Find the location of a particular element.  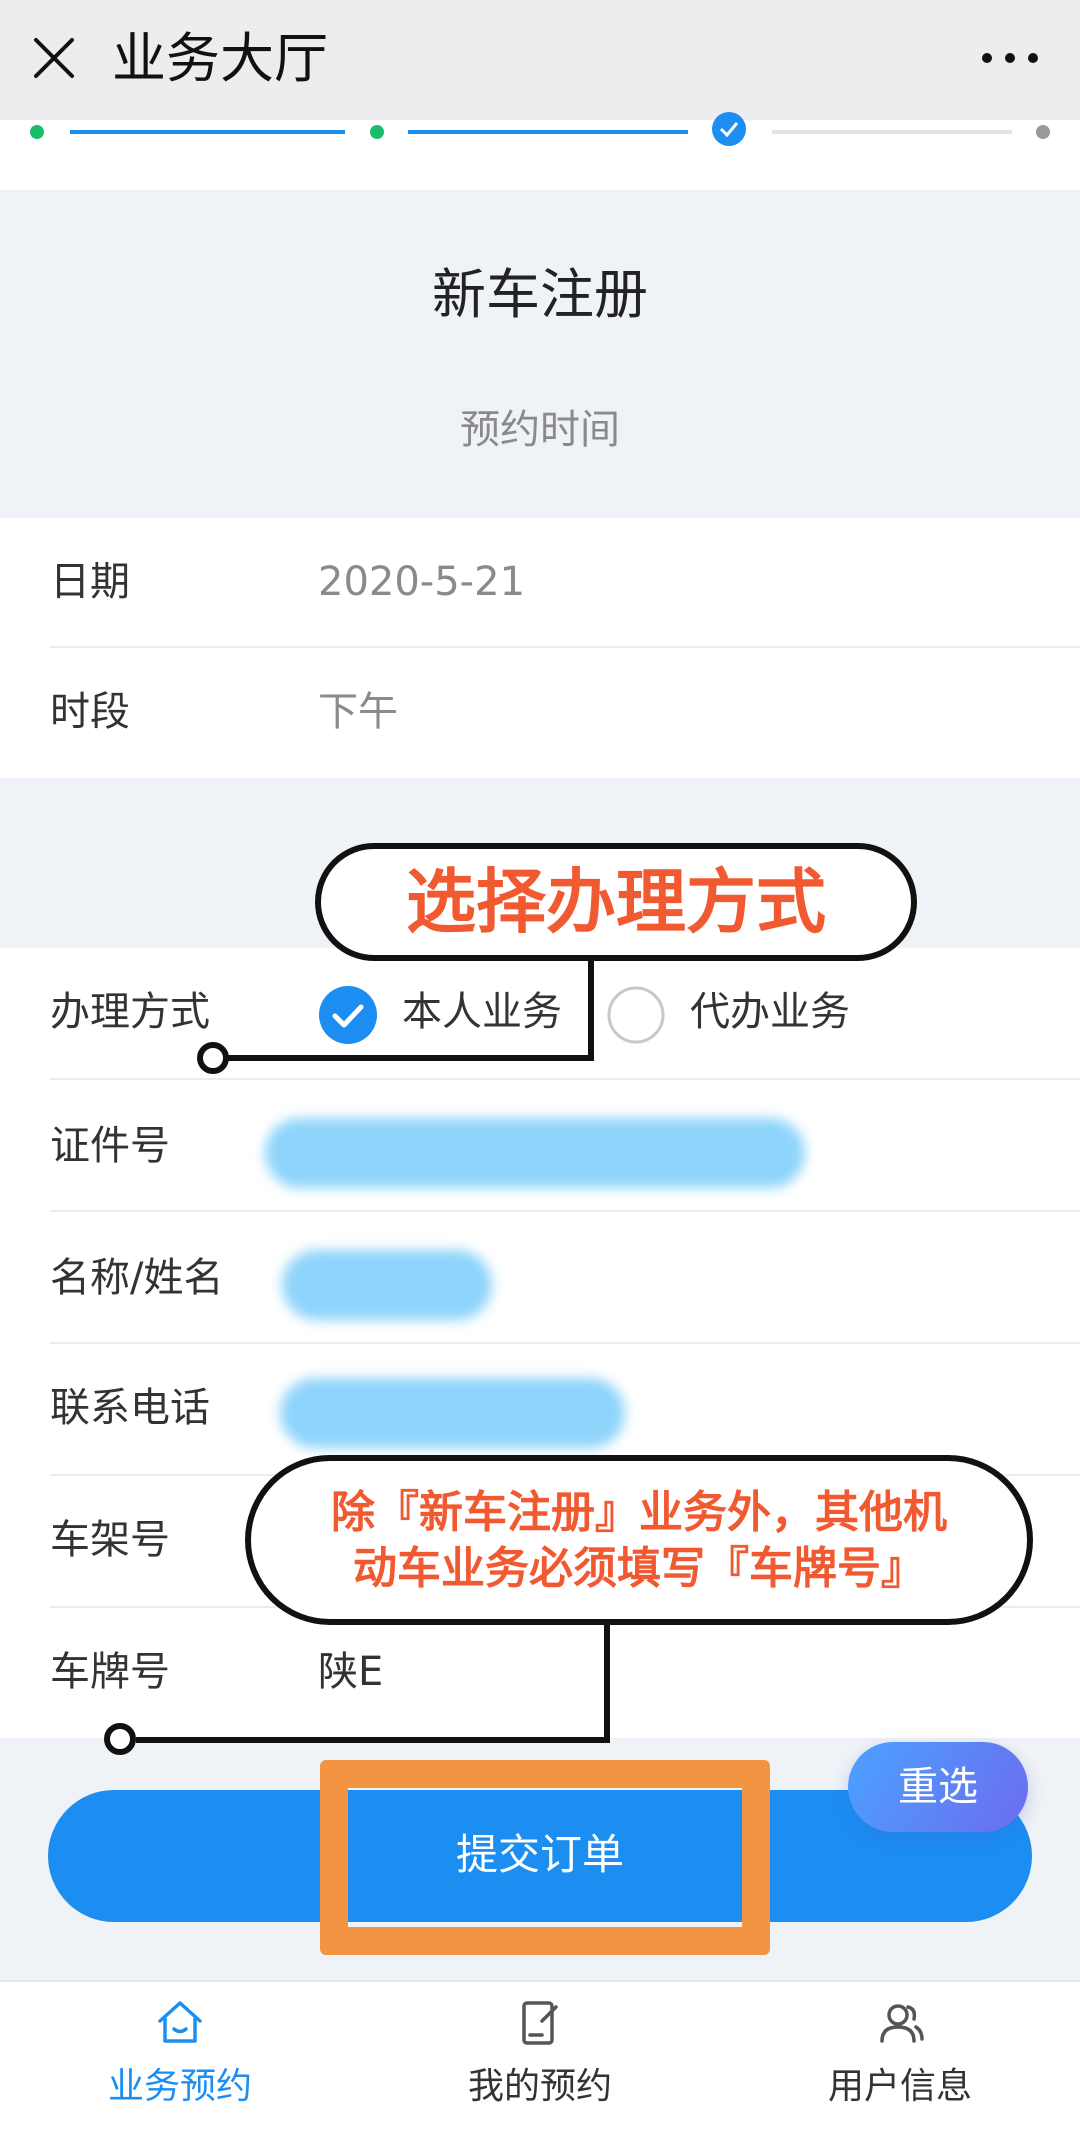

phone-label: 联系电话 is located at coordinates (130, 1408).